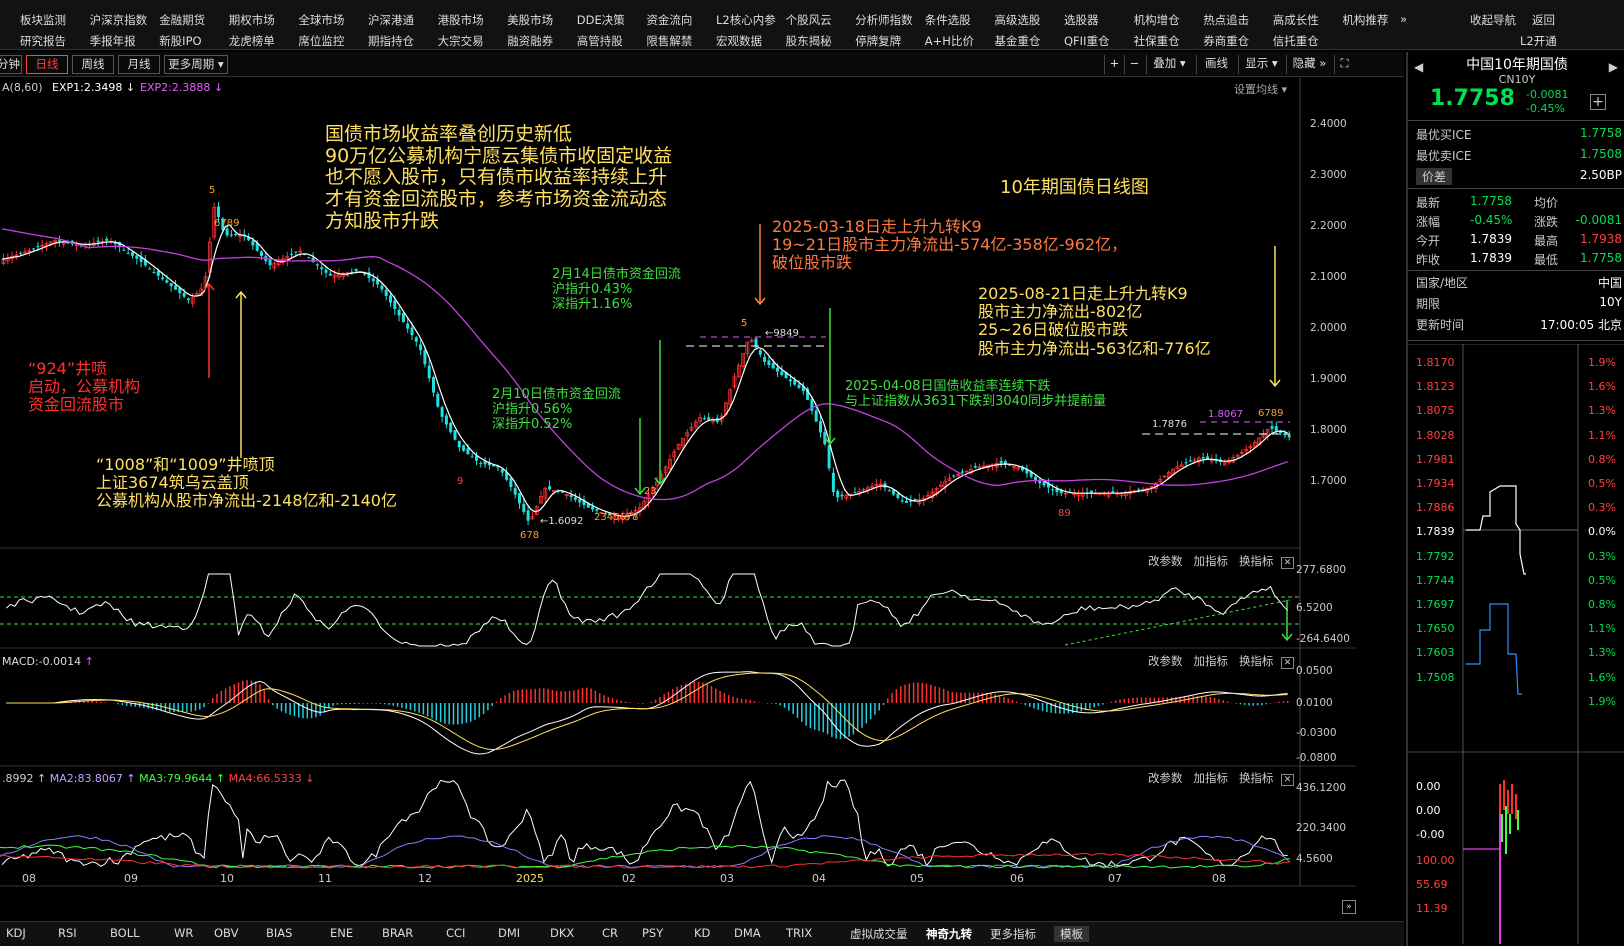 The image size is (1624, 946). I want to click on indicator-tab-13: KD, so click(702, 933).